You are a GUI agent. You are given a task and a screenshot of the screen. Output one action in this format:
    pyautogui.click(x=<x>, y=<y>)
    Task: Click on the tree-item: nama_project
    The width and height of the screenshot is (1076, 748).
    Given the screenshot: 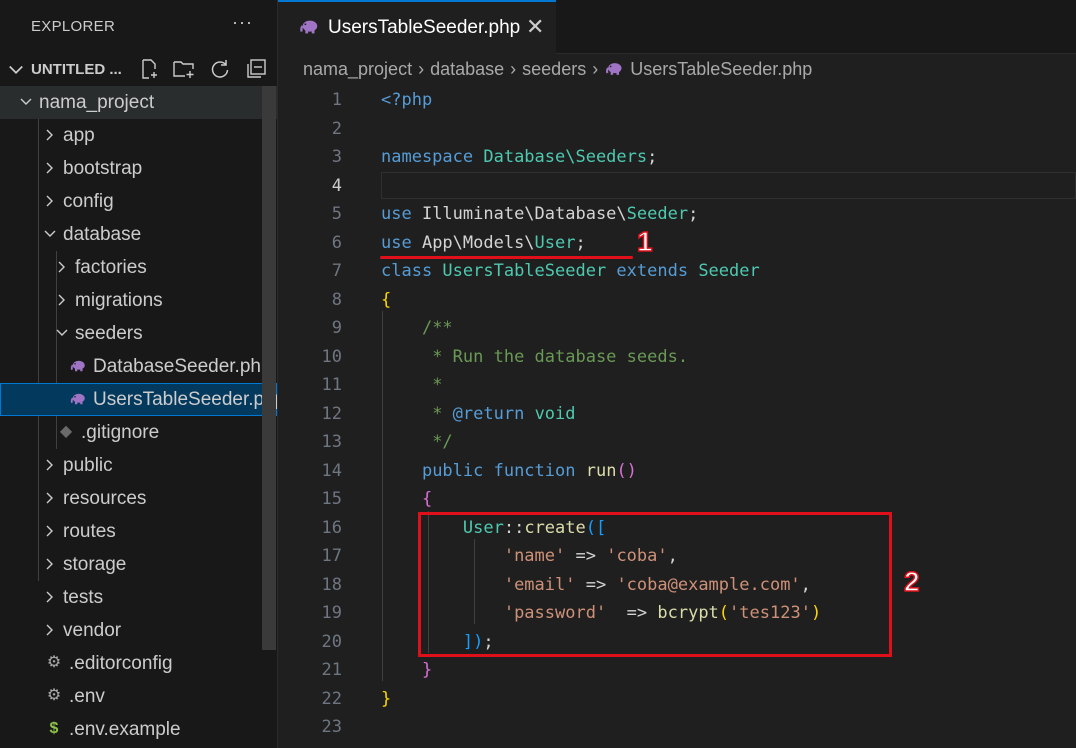 What is the action you would take?
    pyautogui.click(x=138, y=102)
    